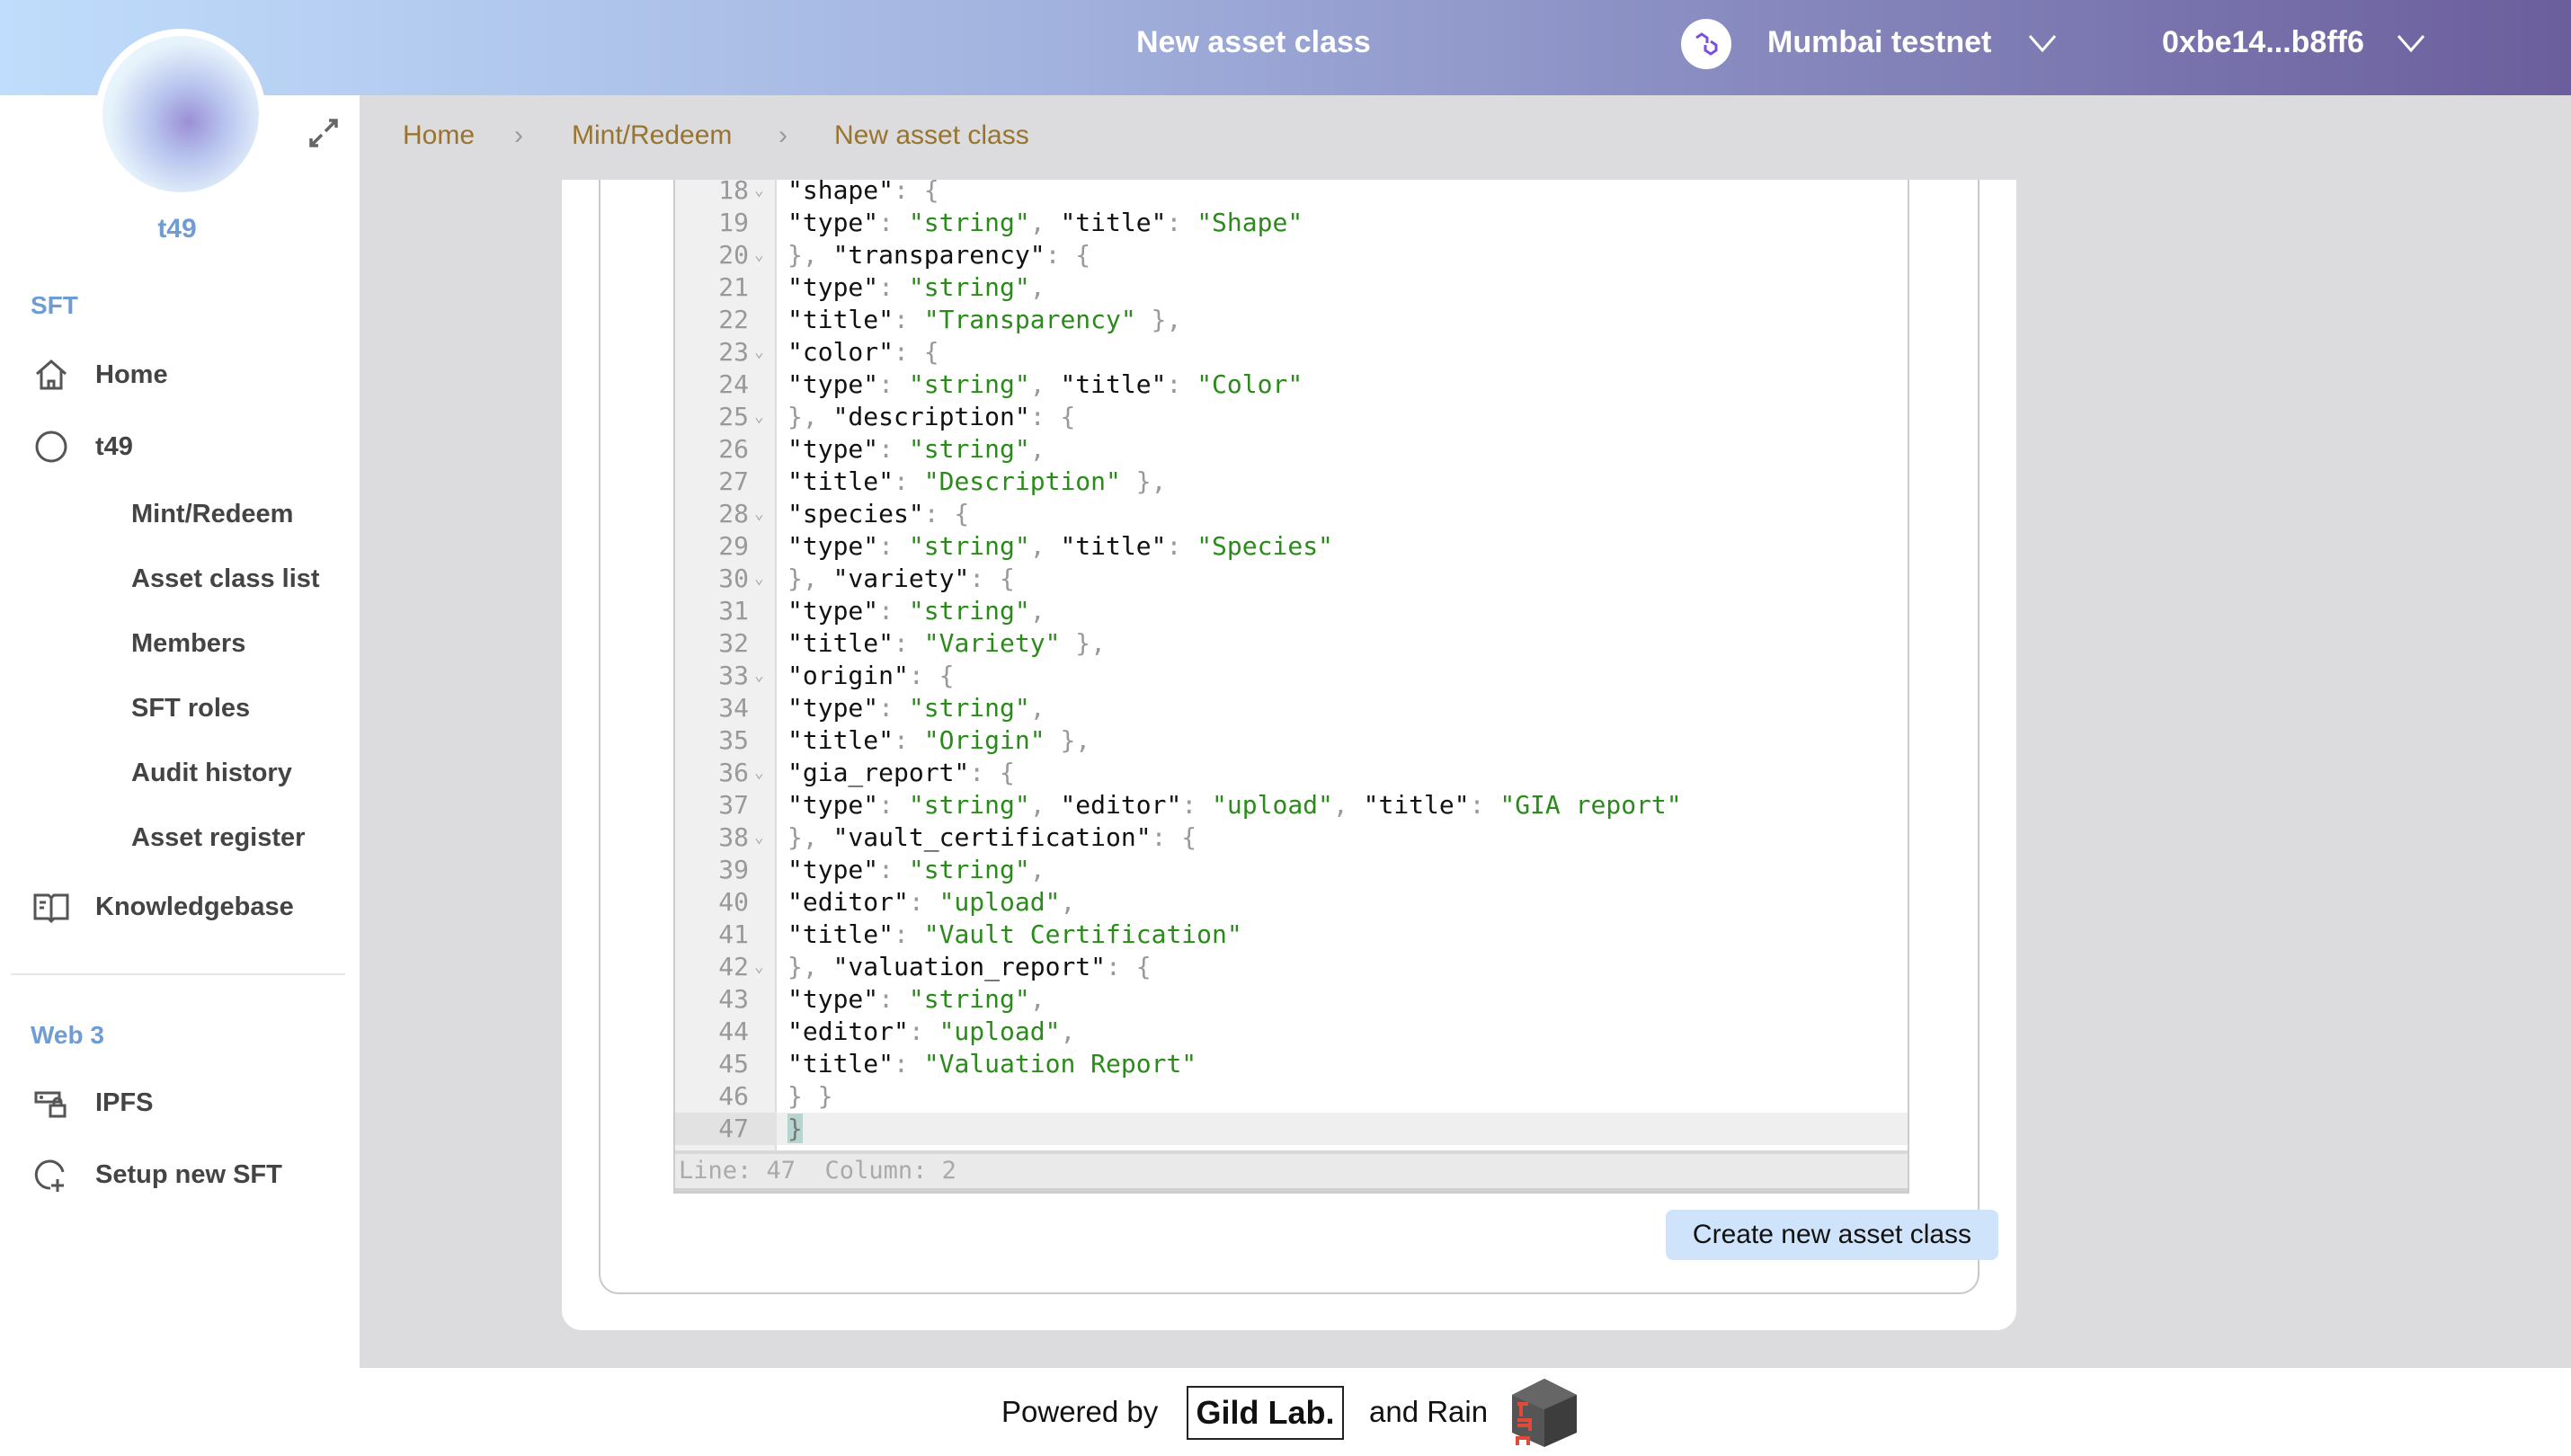 This screenshot has width=2571, height=1456. I want to click on sidebar-item-label: IPFS, so click(124, 1102).